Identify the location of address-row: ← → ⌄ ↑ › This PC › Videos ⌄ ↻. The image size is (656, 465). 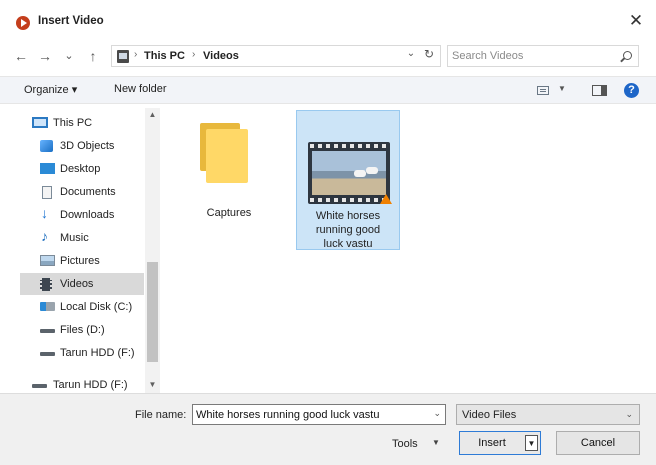
(328, 57).